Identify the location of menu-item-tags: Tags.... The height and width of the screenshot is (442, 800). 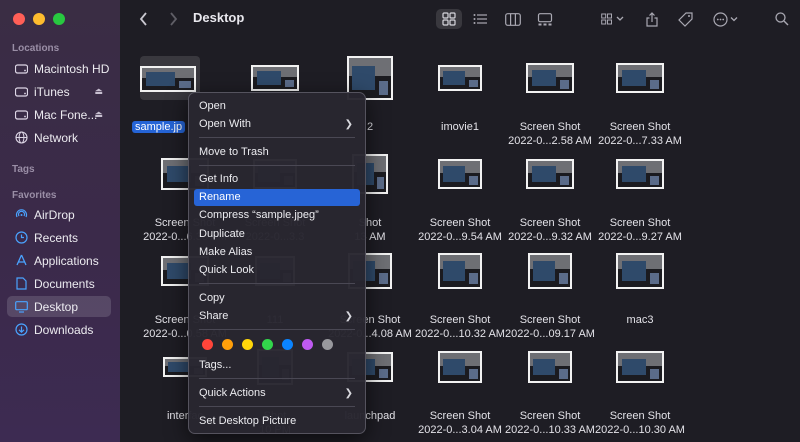
(277, 365).